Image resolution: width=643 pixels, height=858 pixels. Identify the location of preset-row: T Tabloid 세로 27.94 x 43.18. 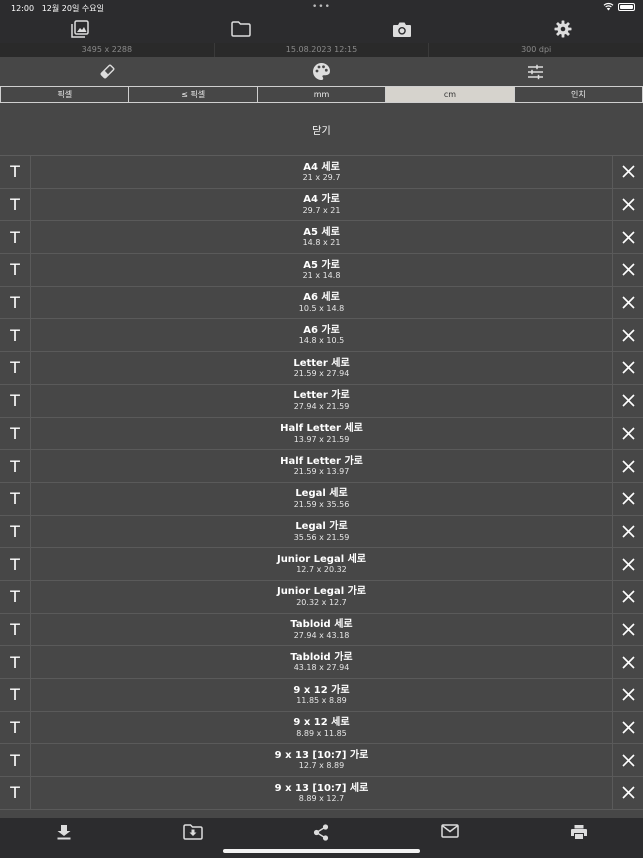
(321, 630).